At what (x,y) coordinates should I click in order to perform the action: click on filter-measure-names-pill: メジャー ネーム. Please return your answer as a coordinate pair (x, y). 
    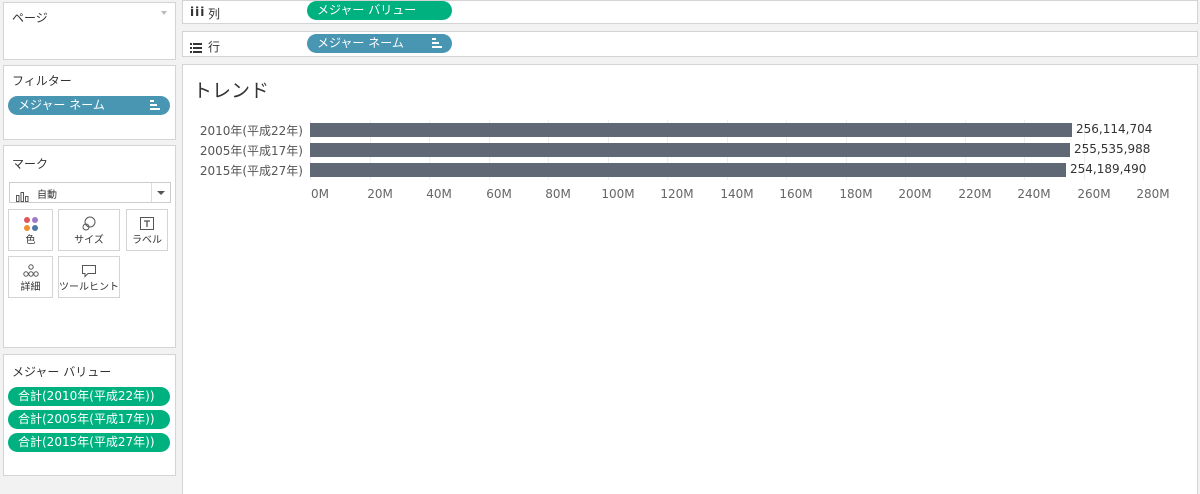
    Looking at the image, I should click on (89, 105).